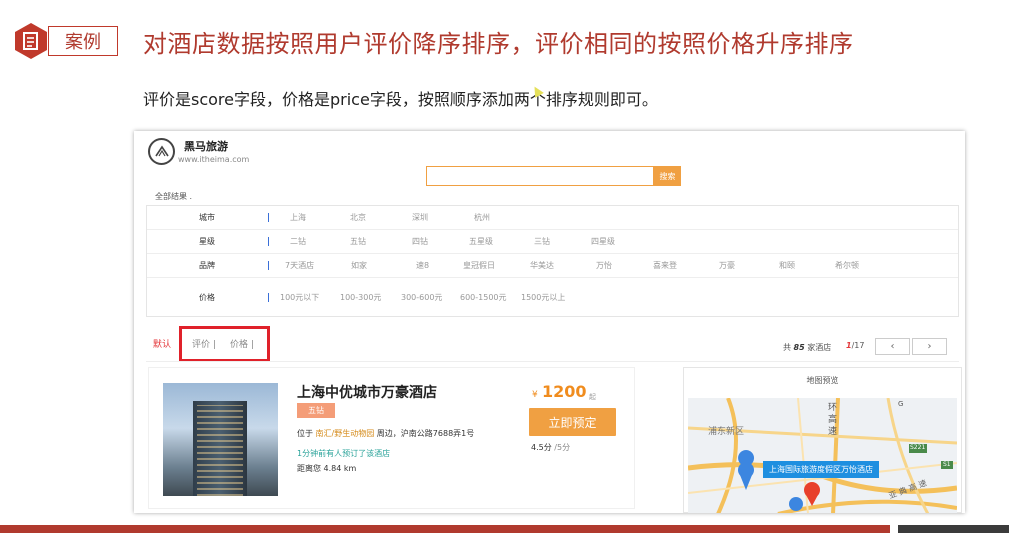 Image resolution: width=1009 pixels, height=533 pixels. Describe the element at coordinates (667, 176) in the screenshot. I see `search-button: 搜索` at that location.